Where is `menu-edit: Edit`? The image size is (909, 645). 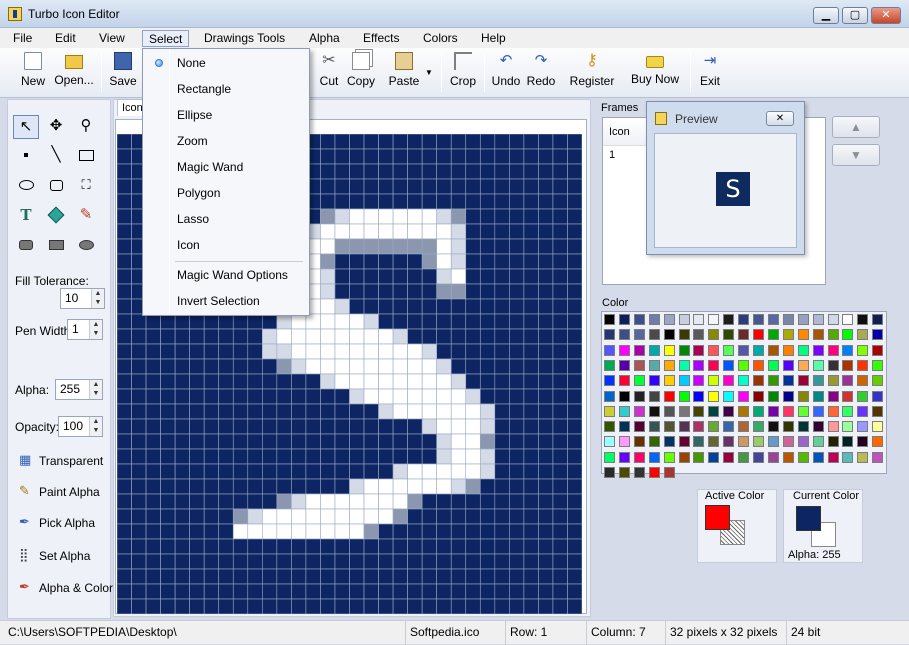
menu-edit: Edit is located at coordinates (65, 38).